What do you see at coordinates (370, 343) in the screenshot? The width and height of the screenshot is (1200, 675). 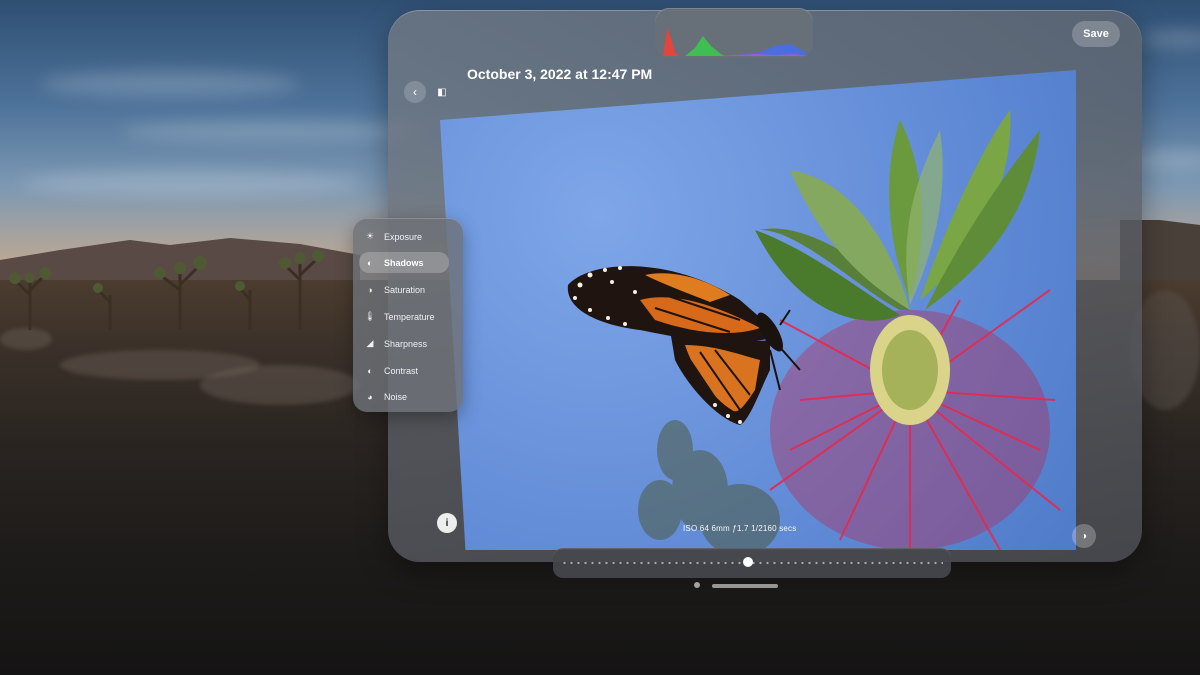 I see `sharpness-icon: ◢` at bounding box center [370, 343].